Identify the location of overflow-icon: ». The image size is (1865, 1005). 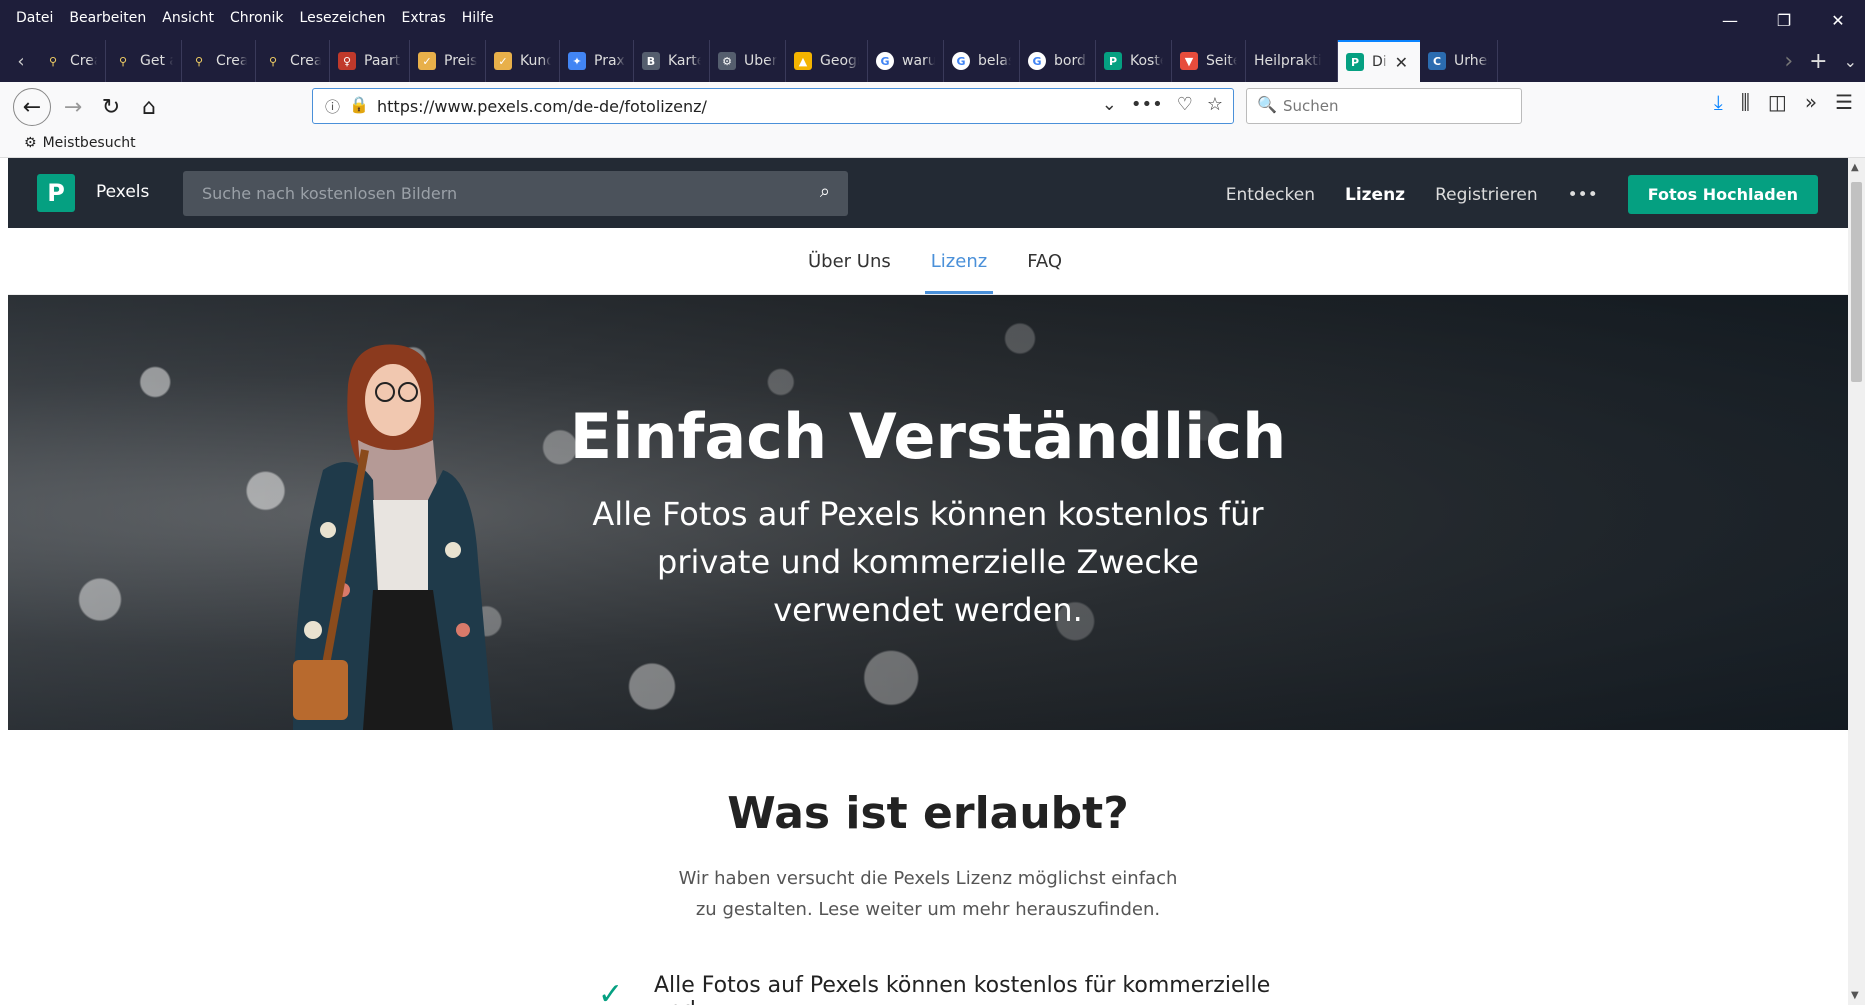
(1811, 102).